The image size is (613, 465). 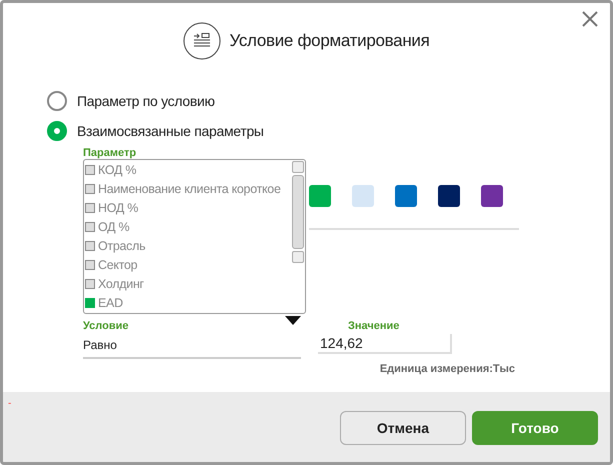 What do you see at coordinates (192, 345) in the screenshot?
I see `condition-select: Равно` at bounding box center [192, 345].